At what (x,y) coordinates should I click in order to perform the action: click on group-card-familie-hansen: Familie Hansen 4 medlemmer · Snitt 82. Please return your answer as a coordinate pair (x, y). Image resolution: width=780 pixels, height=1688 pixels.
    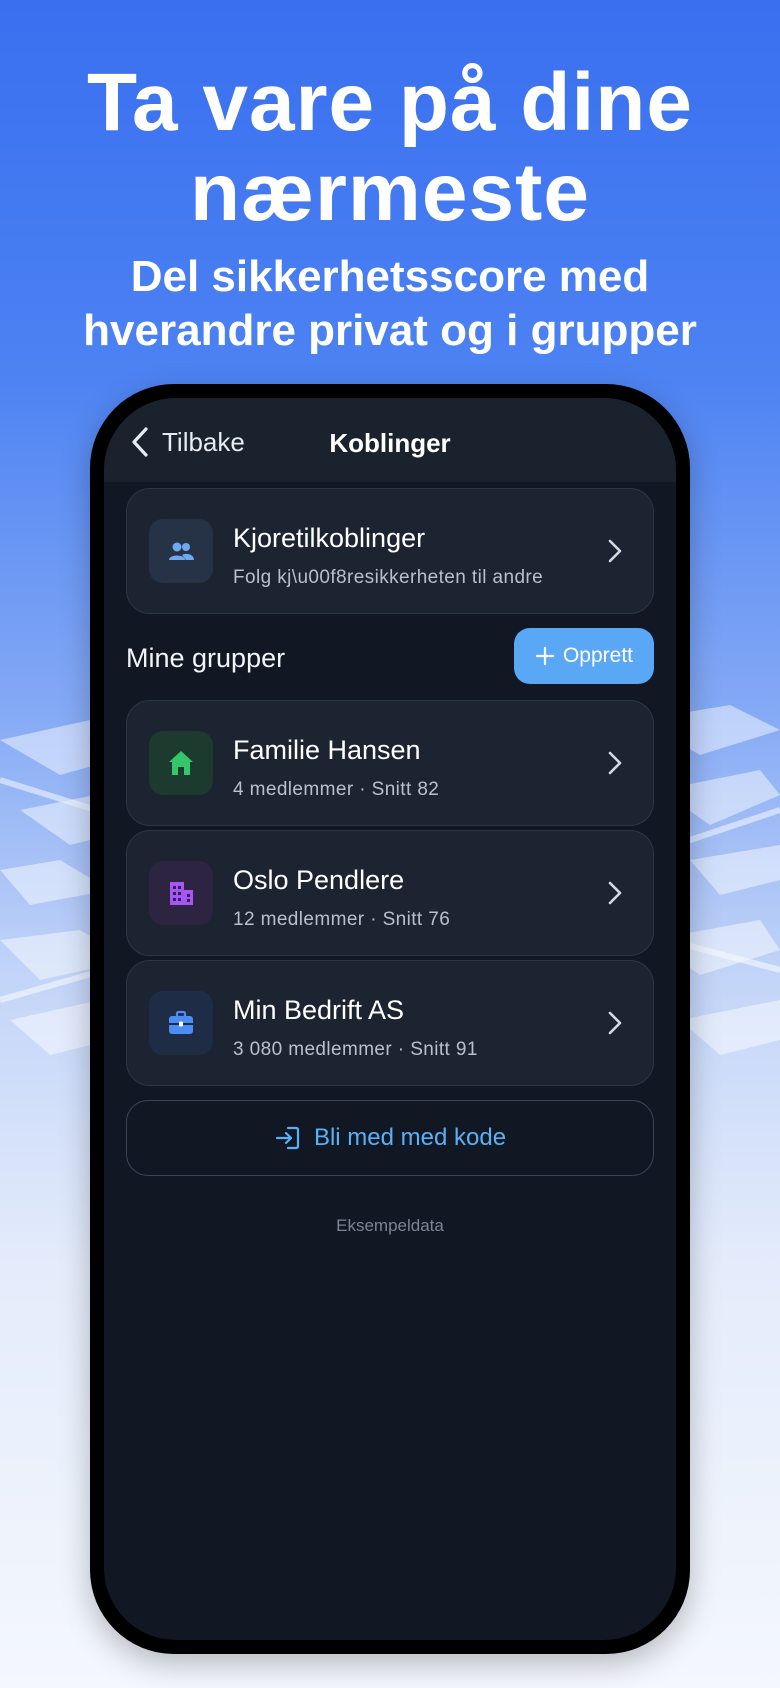
    Looking at the image, I should click on (390, 763).